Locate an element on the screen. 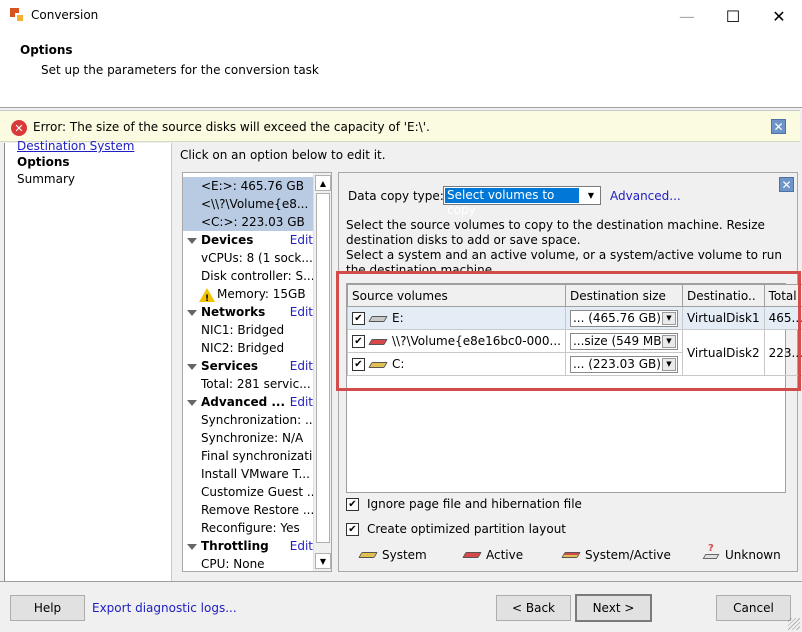  section-title: Devices is located at coordinates (227, 240).